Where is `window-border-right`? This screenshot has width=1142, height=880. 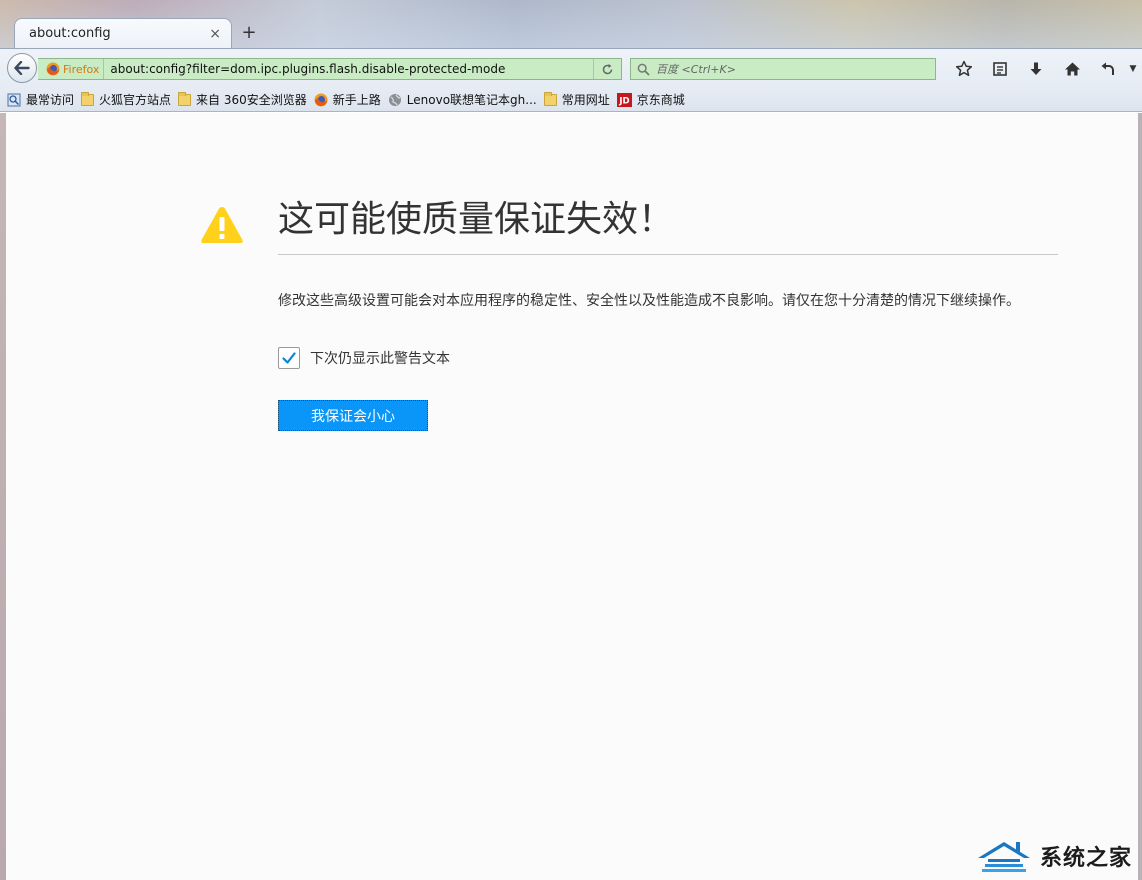
window-border-right is located at coordinates (1140, 496).